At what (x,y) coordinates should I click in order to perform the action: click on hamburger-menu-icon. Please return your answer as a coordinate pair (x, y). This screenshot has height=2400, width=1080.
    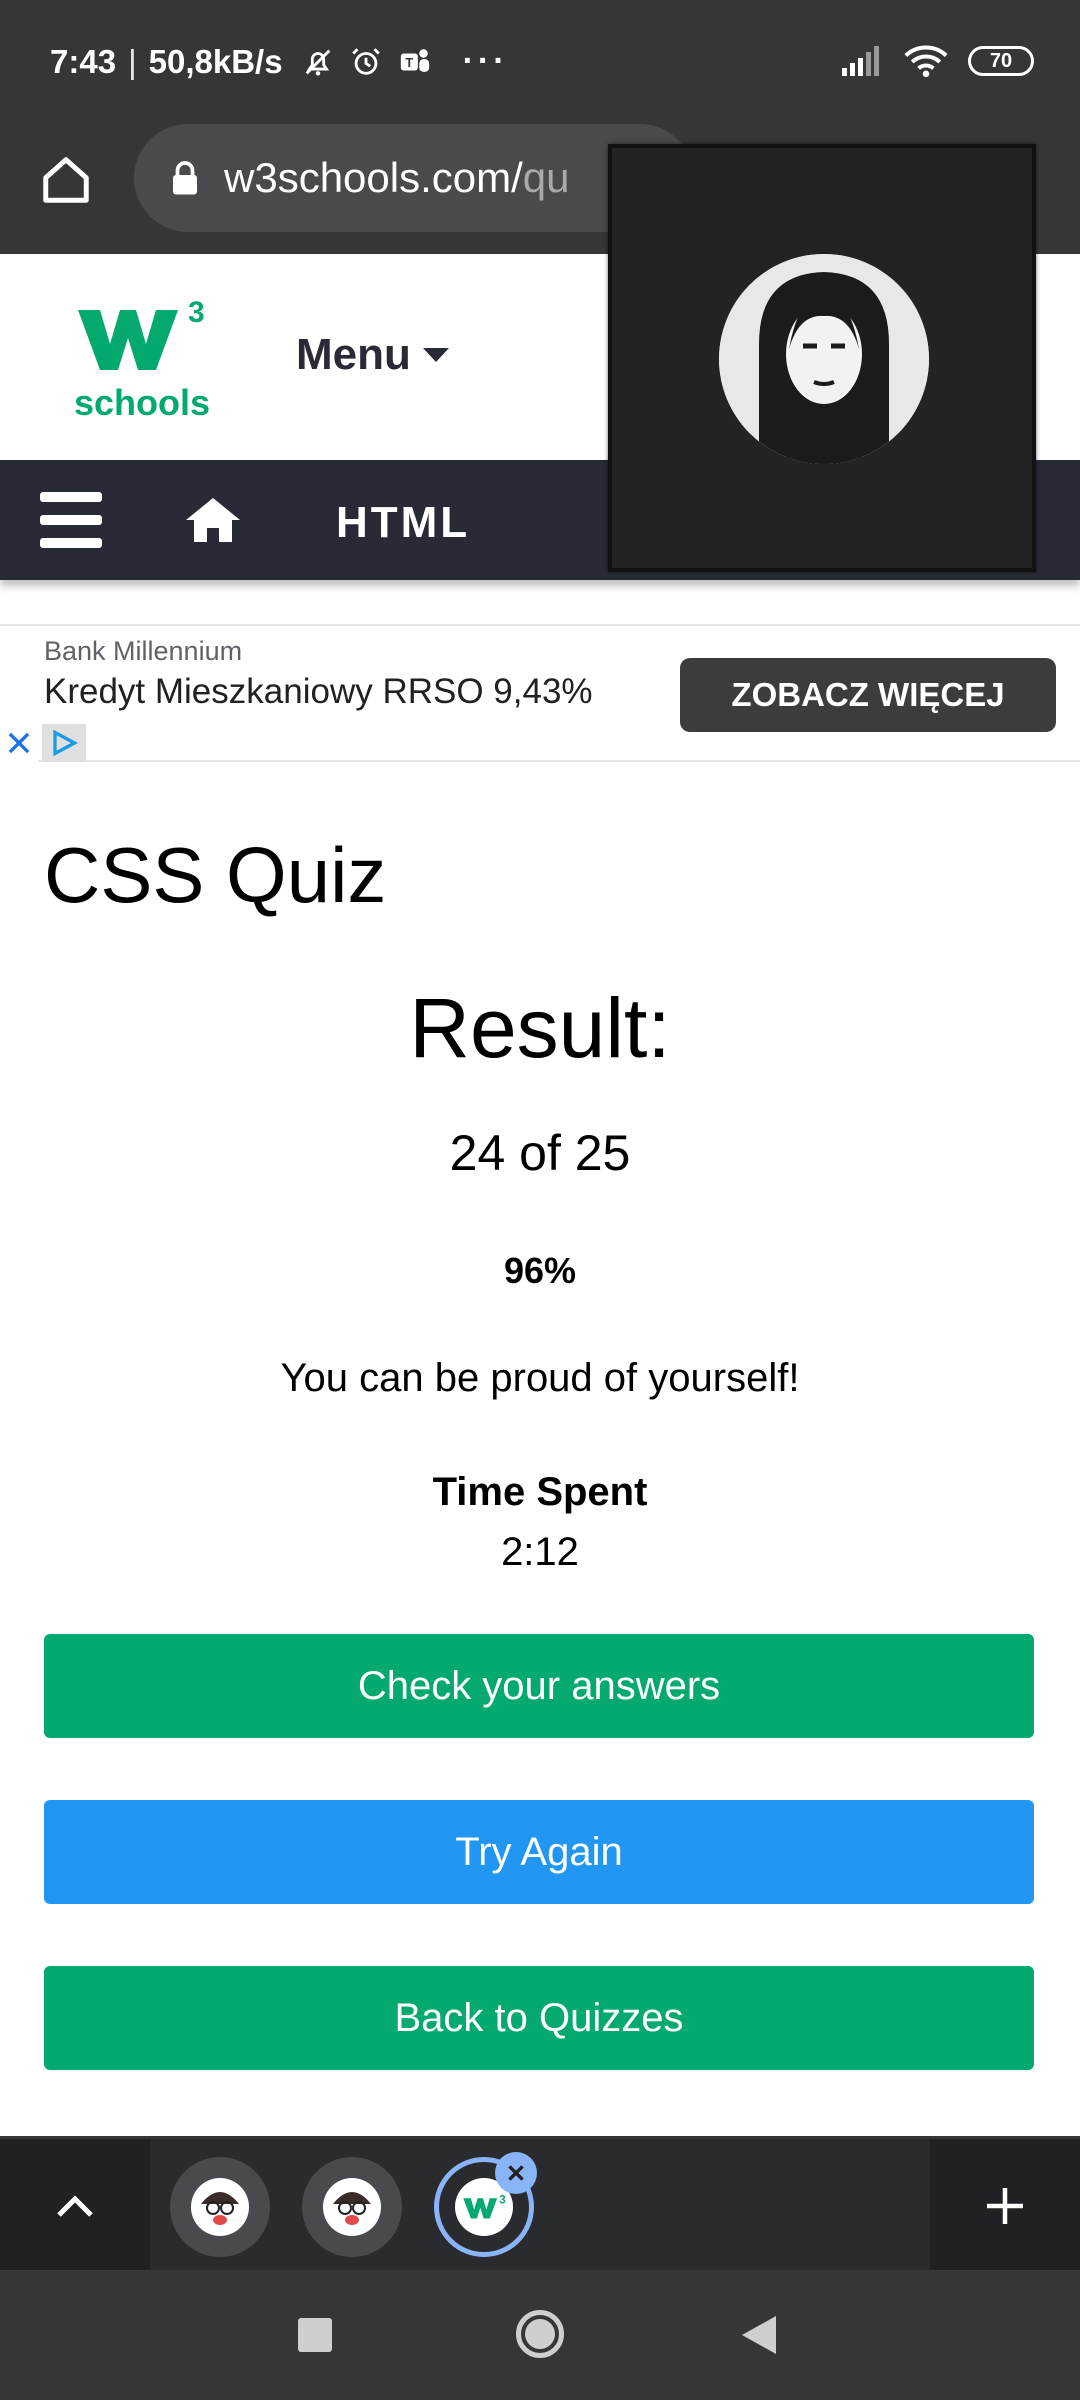
    Looking at the image, I should click on (71, 520).